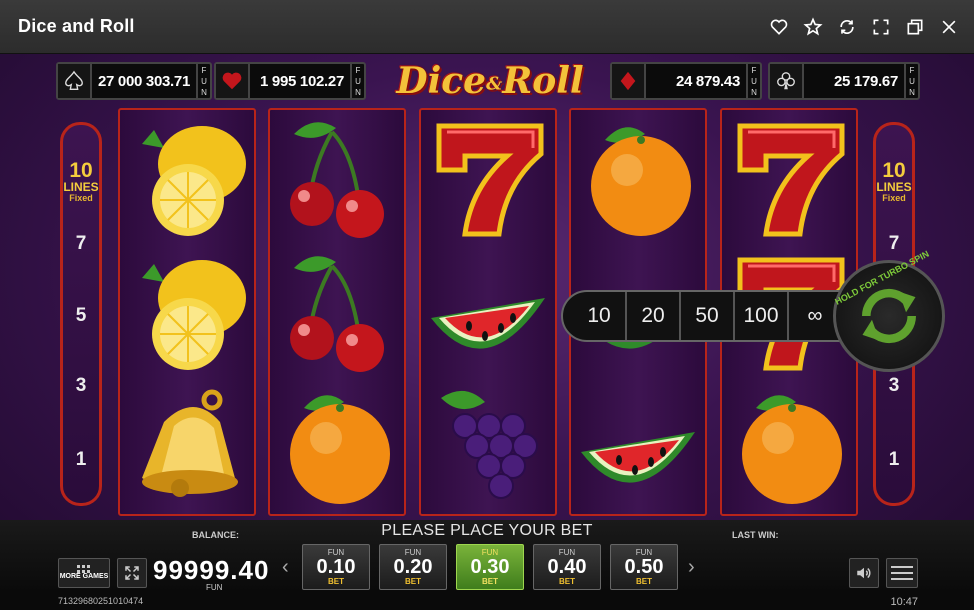  I want to click on grid-icon, so click(83, 569).